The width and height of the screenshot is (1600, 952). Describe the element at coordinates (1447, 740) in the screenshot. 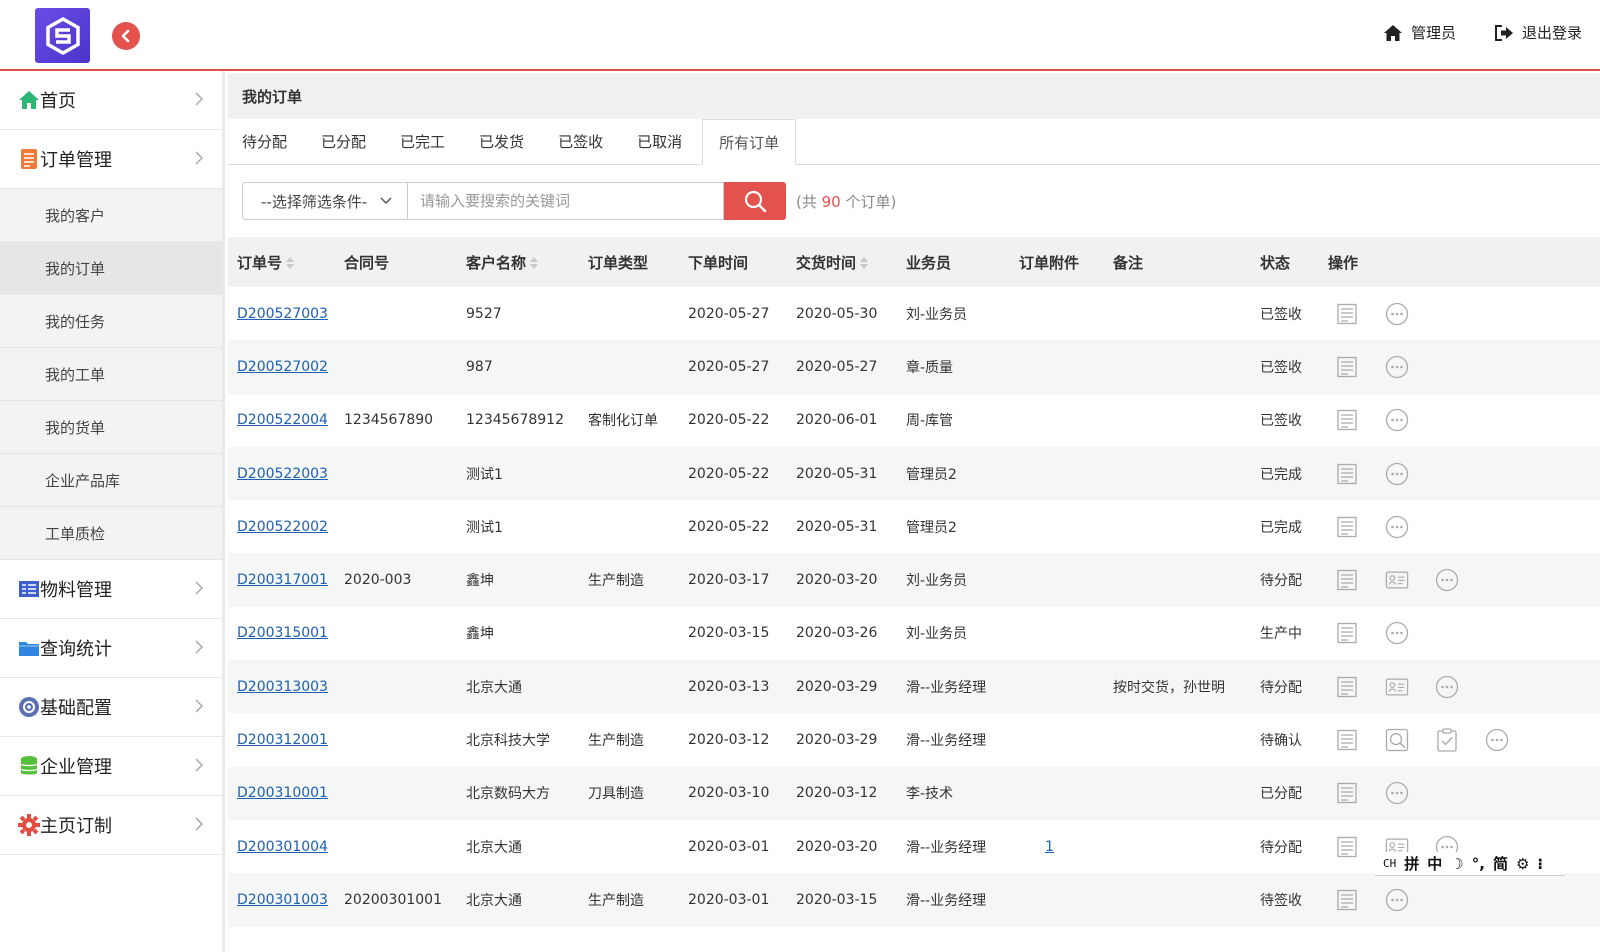

I see `clipboard-check-icon` at that location.